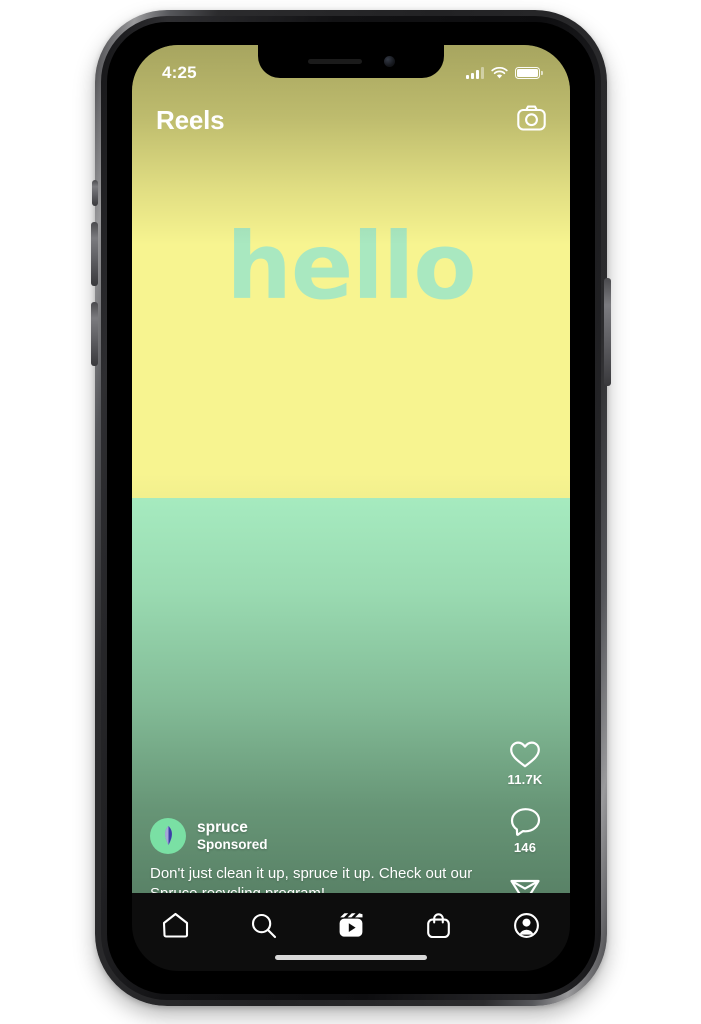 Image resolution: width=701 pixels, height=1024 pixels. What do you see at coordinates (232, 844) in the screenshot?
I see `sponsored-label: Sponsored` at bounding box center [232, 844].